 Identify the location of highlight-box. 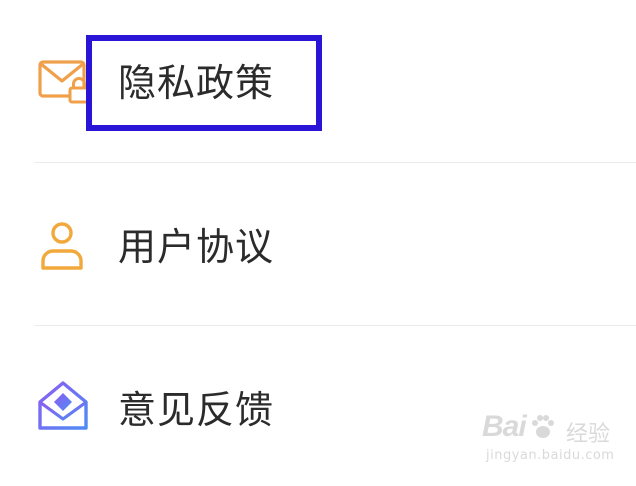
(204, 83).